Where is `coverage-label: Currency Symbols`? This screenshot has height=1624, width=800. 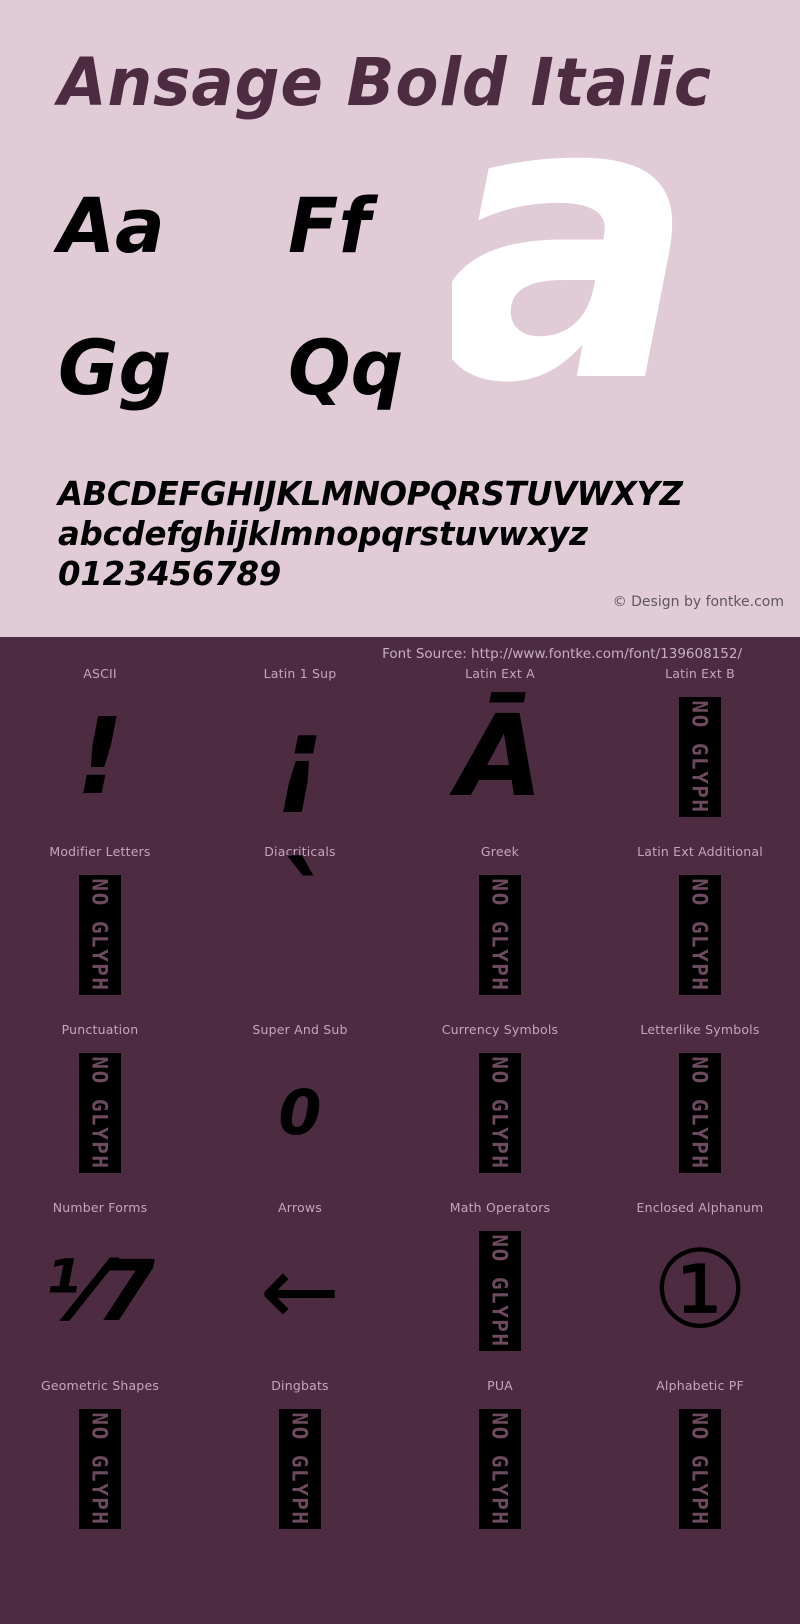 coverage-label: Currency Symbols is located at coordinates (500, 1029).